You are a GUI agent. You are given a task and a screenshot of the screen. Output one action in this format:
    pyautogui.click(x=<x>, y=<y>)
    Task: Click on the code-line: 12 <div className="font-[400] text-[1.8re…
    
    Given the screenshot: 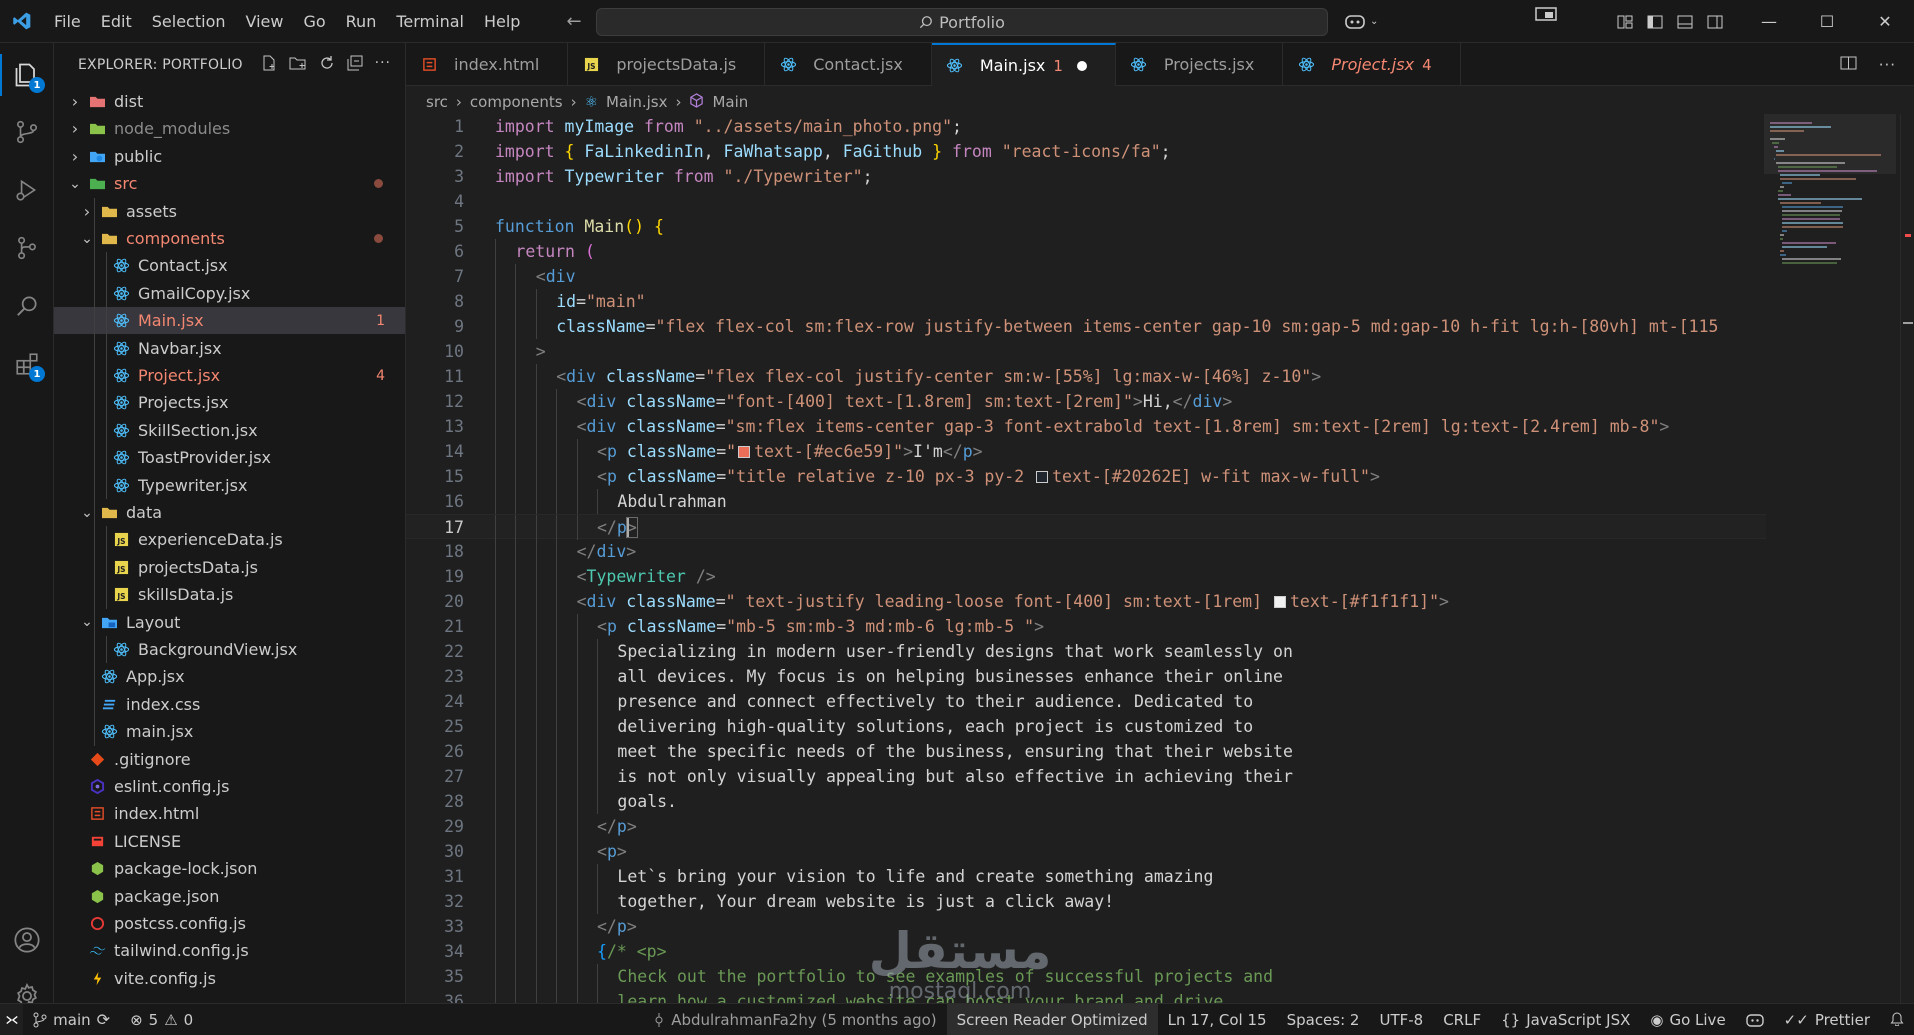 What is the action you would take?
    pyautogui.click(x=1086, y=401)
    